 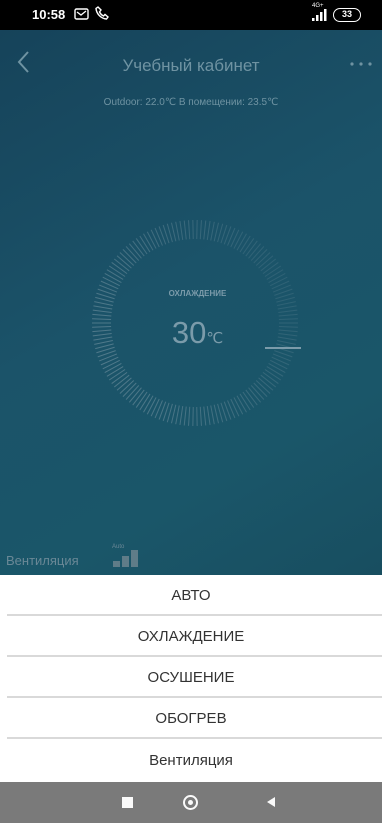 What do you see at coordinates (191, 102) in the screenshot?
I see `climate-info: Outdoor: 22.0℃ В помещении: 23.5℃` at bounding box center [191, 102].